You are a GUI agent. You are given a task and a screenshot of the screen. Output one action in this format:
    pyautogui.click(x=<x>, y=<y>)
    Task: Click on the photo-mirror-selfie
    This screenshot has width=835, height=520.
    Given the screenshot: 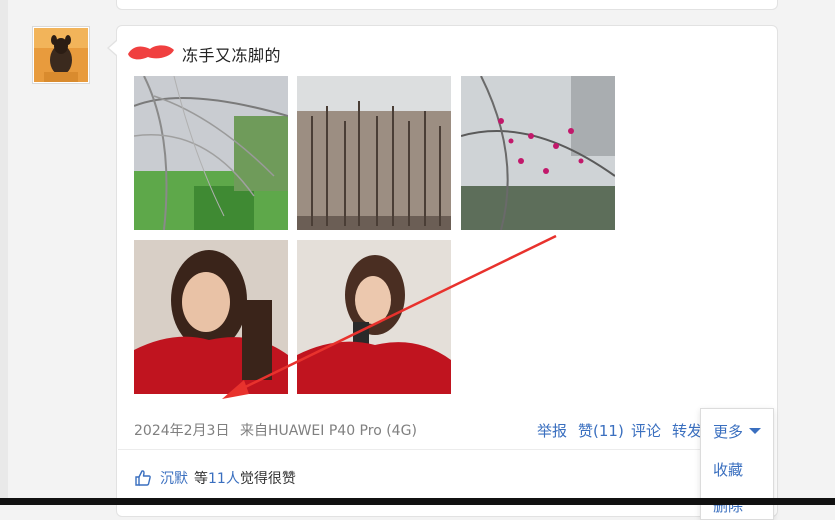 What is the action you would take?
    pyautogui.click(x=374, y=317)
    